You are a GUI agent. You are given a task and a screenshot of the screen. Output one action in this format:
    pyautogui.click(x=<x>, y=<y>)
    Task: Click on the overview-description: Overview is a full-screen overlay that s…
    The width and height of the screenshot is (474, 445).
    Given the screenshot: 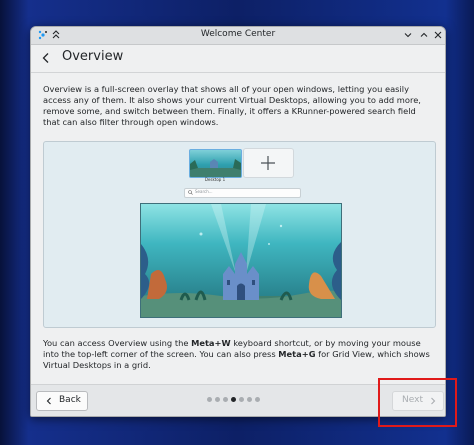 What is the action you would take?
    pyautogui.click(x=232, y=105)
    